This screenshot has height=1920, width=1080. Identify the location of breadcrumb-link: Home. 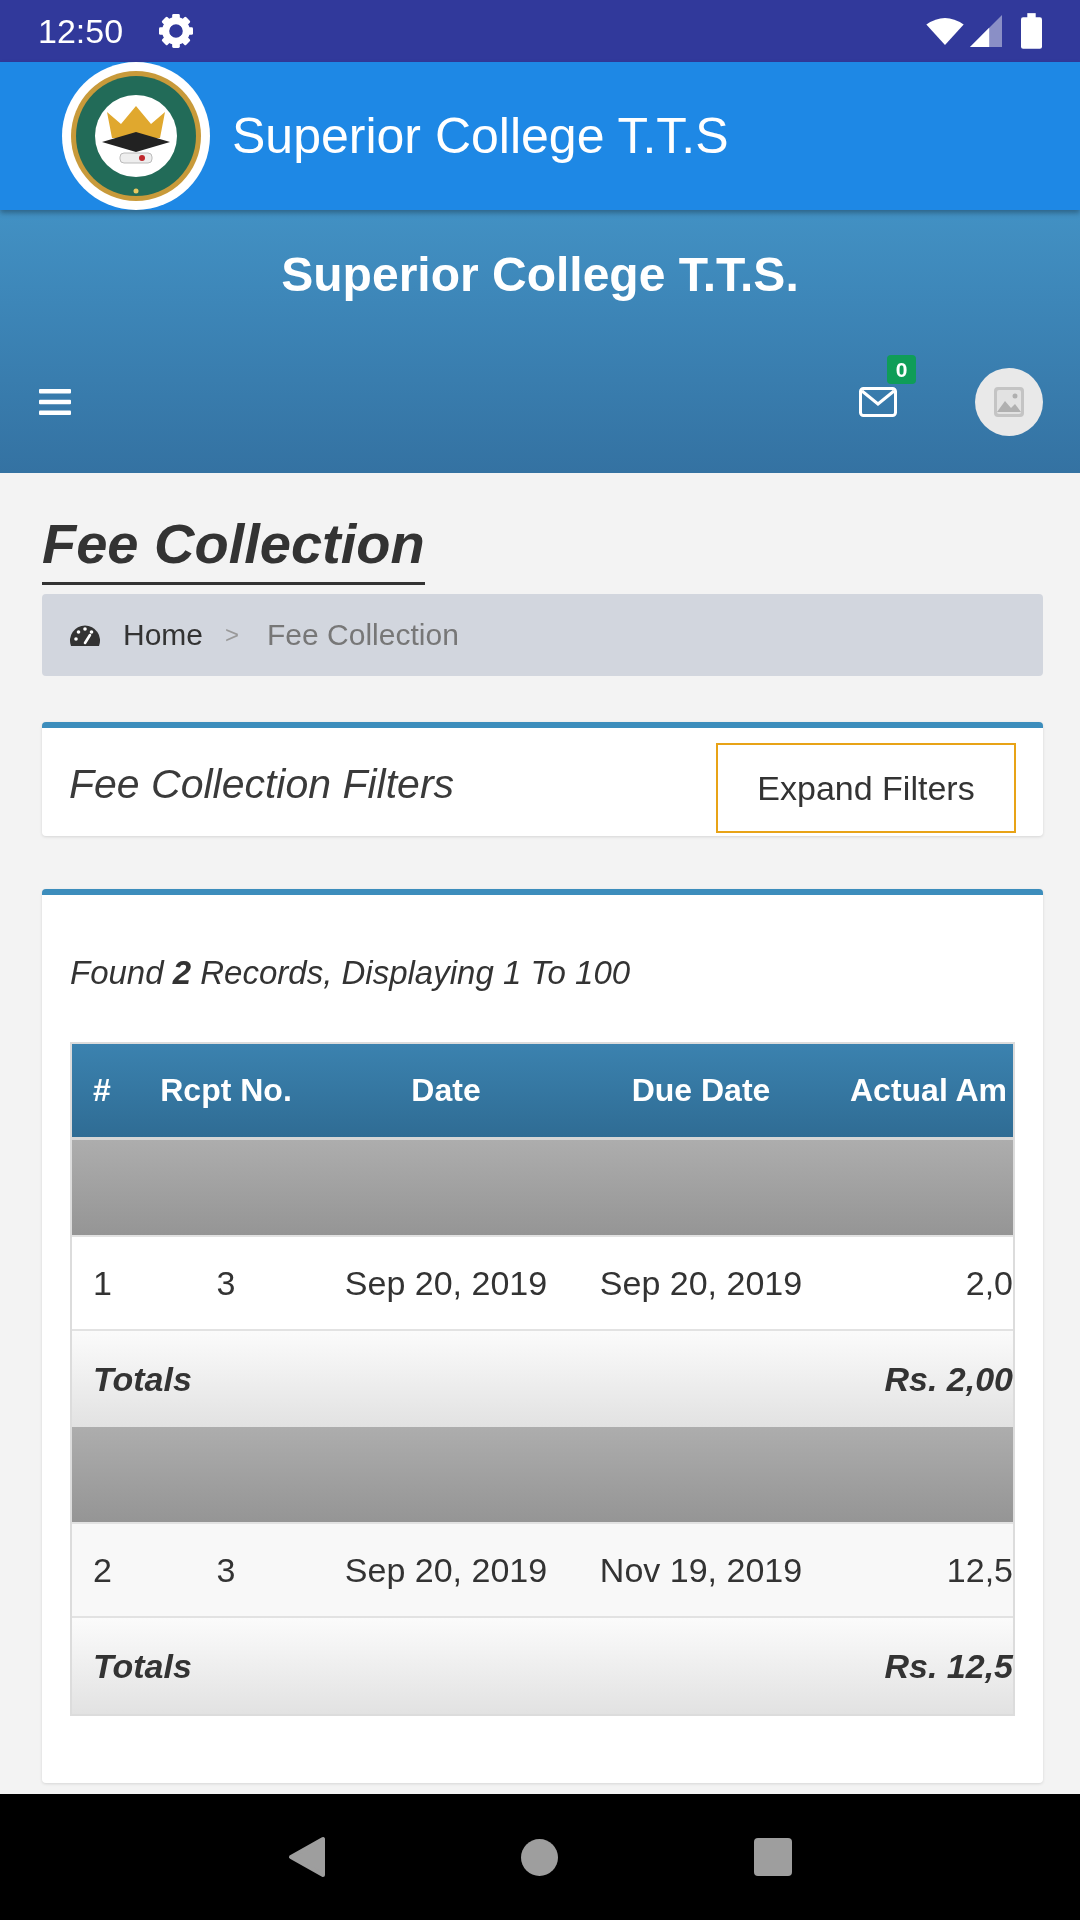
(163, 635).